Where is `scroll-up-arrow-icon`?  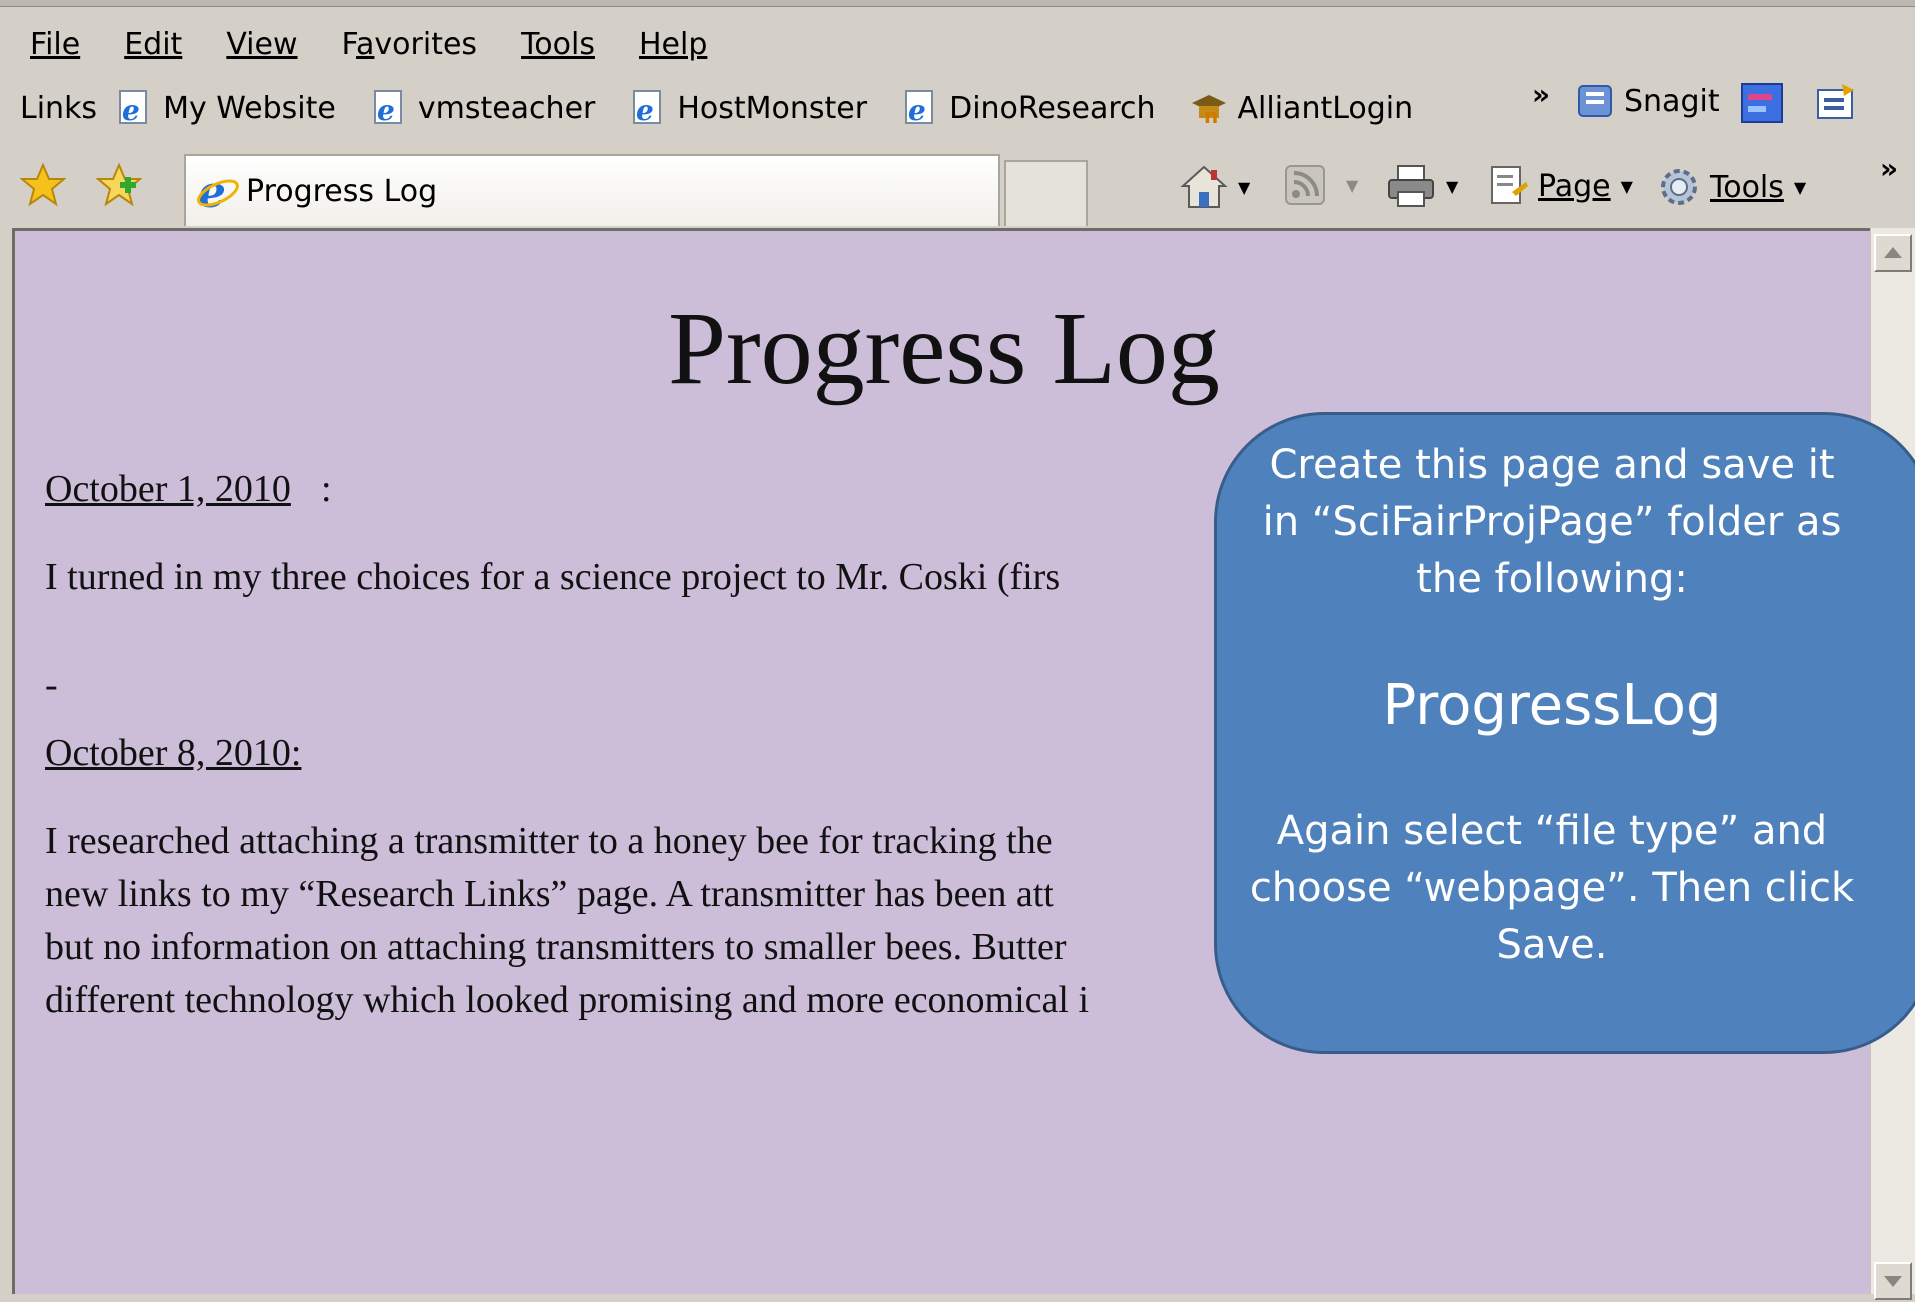
scroll-up-arrow-icon is located at coordinates (1893, 252).